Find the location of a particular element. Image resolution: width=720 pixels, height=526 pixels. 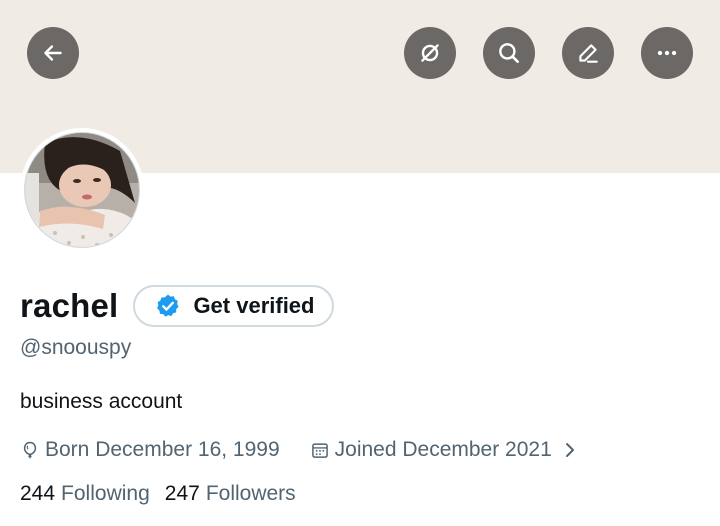

get-verified-button: Get verified is located at coordinates (234, 306).